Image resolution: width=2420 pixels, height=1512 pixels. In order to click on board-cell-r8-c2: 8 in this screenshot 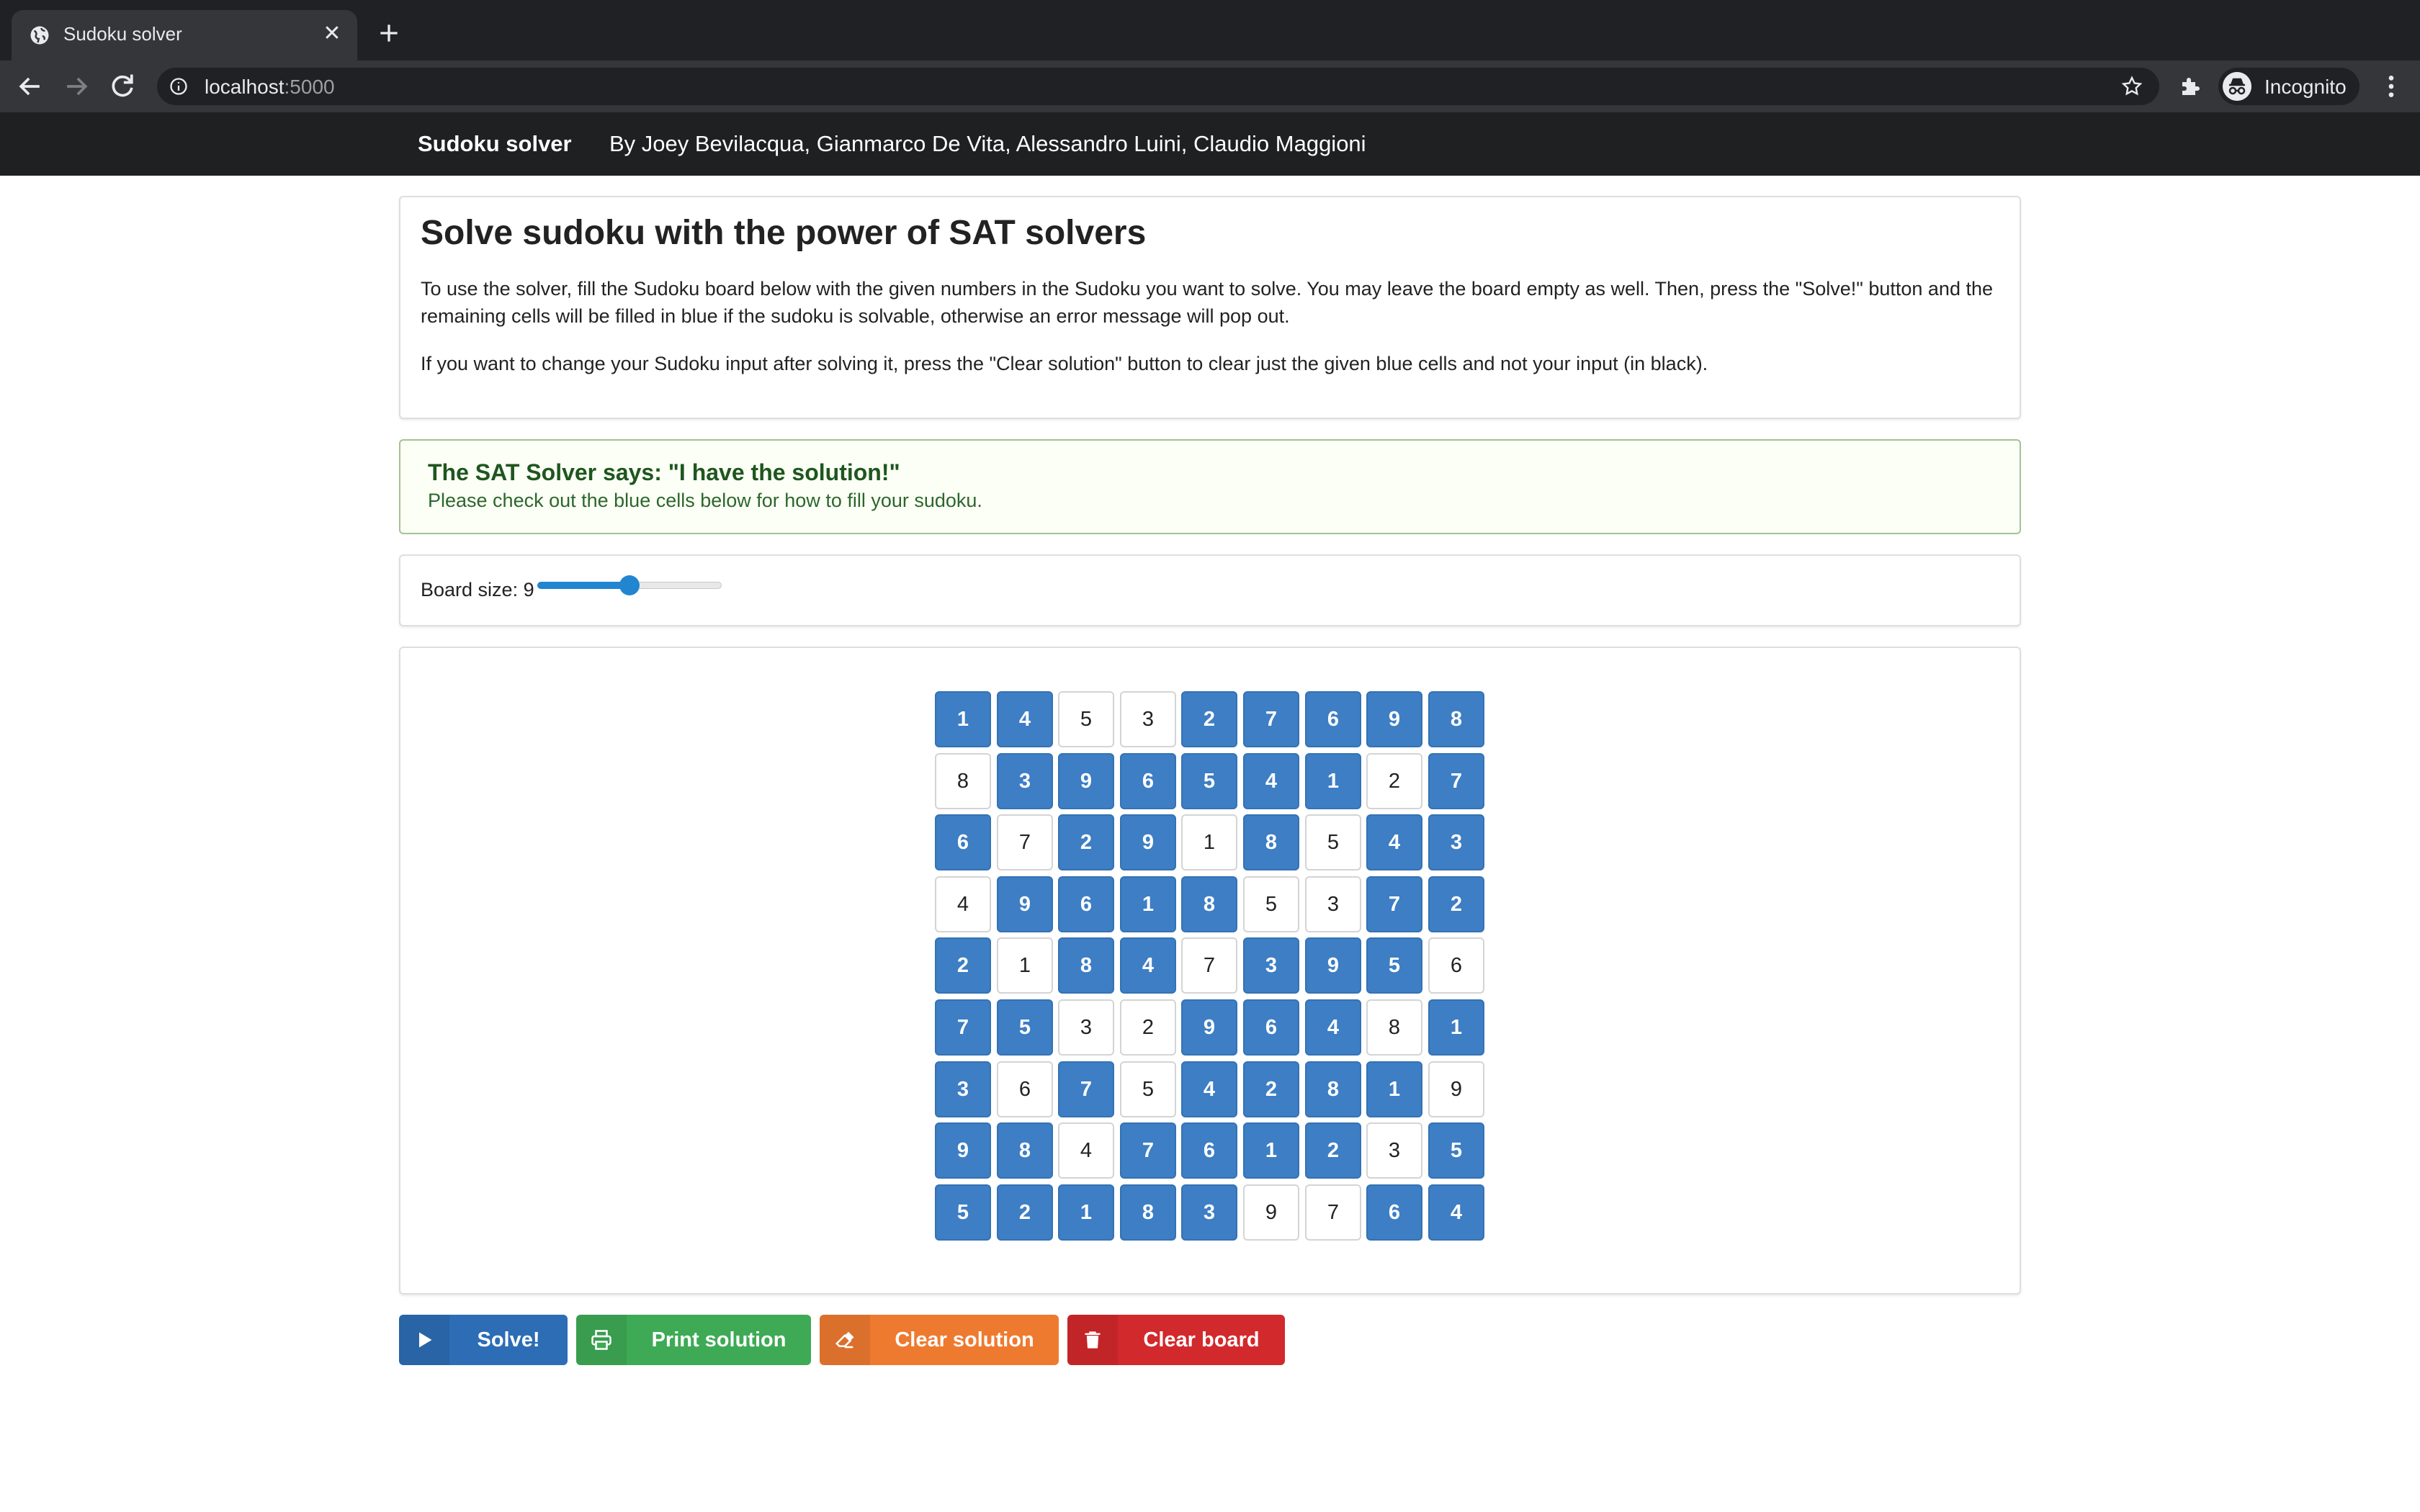, I will do `click(1025, 1150)`.